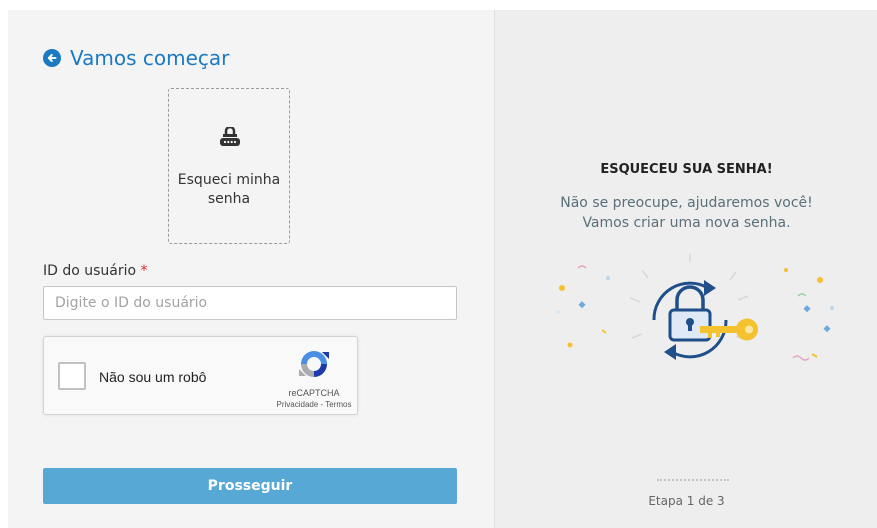 The image size is (877, 528). What do you see at coordinates (52, 58) in the screenshot?
I see `arrow-left-circle-icon` at bounding box center [52, 58].